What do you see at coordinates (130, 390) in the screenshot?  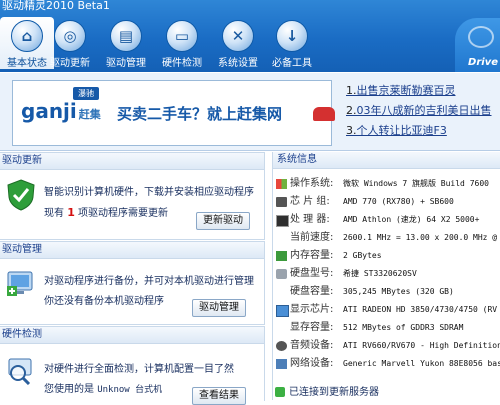 I see `machine-type-value: Unknow 台式机` at bounding box center [130, 390].